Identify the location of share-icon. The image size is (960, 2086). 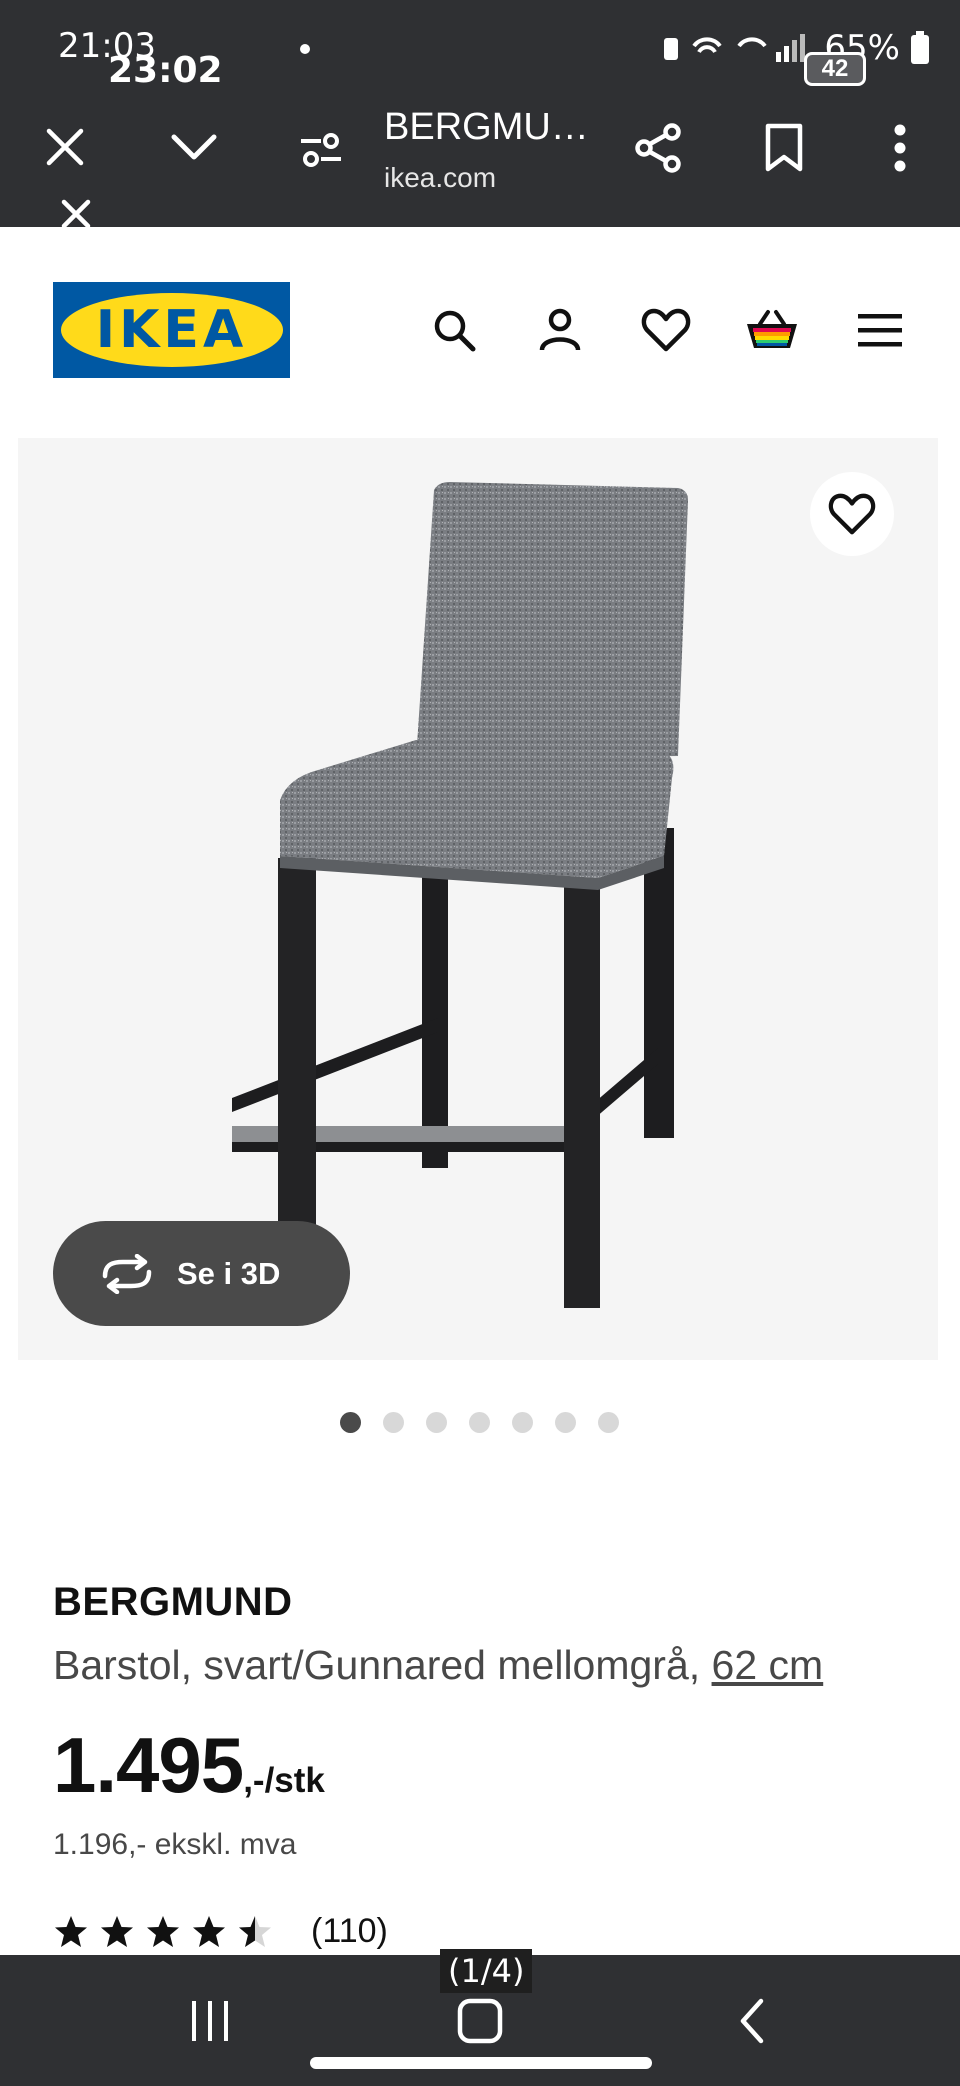
(658, 148).